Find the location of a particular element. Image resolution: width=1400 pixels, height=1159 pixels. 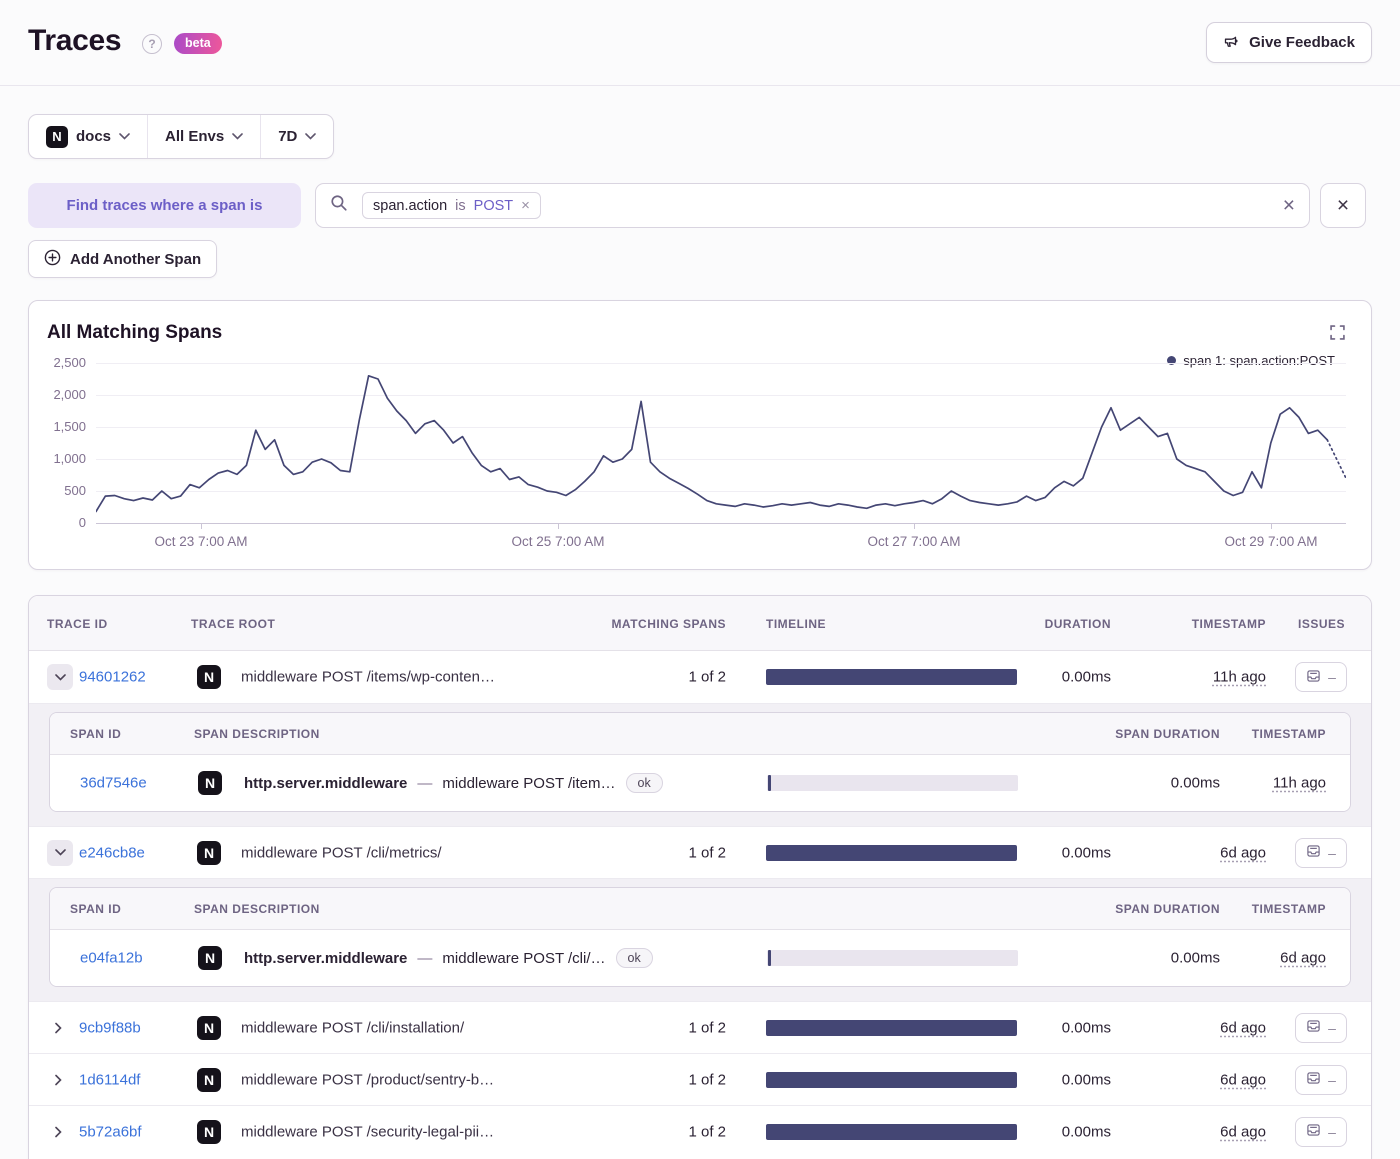

trace-root-label: middleware POST /cli/installation/ is located at coordinates (353, 1027).